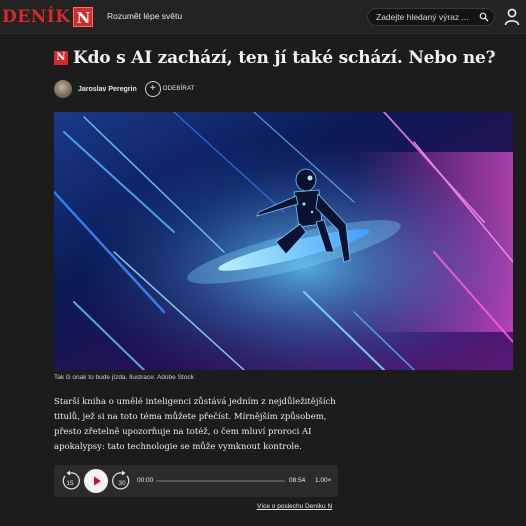 The height and width of the screenshot is (526, 526). I want to click on rewind-15-icon: 15, so click(70, 481).